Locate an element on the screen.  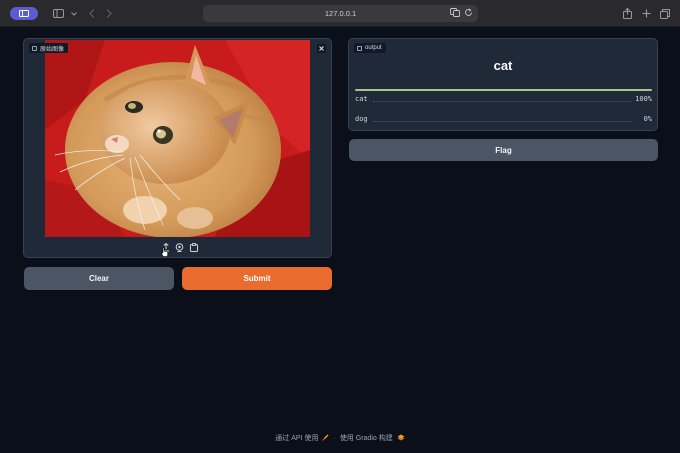
tab-overview-button is located at coordinates (58, 13).